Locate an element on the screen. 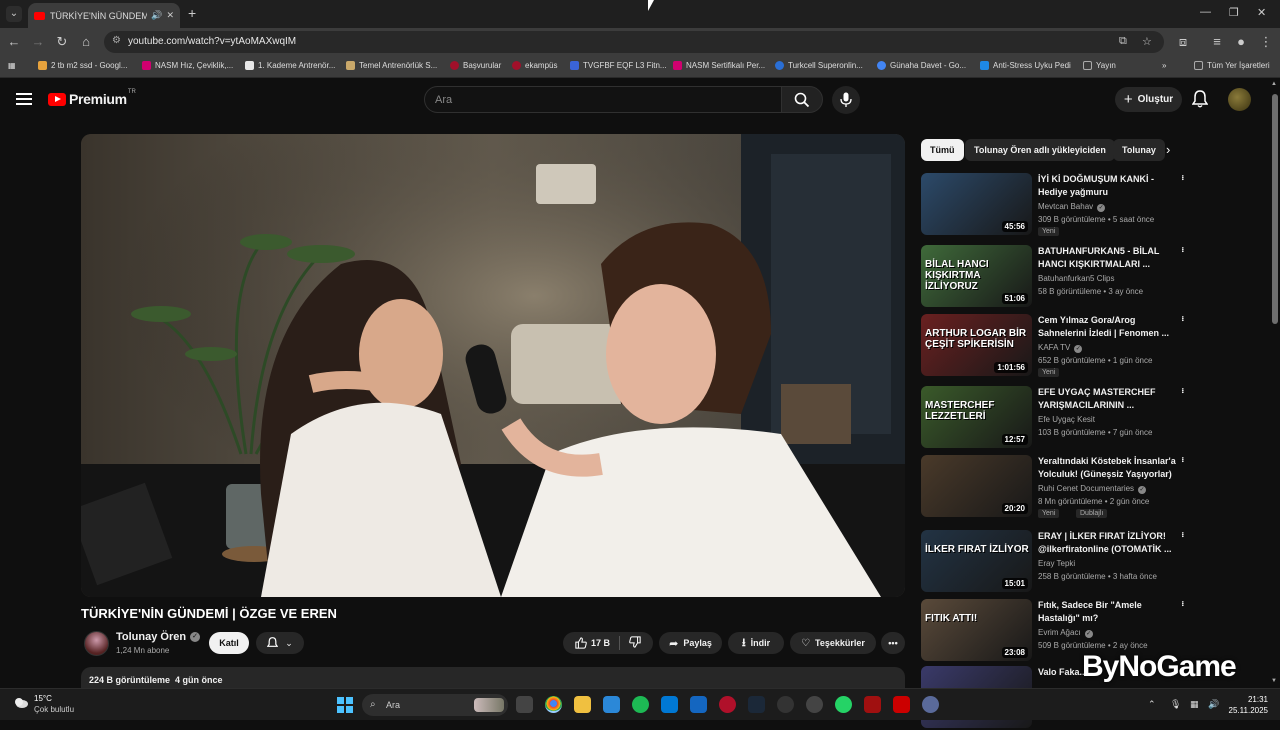  taskbar-search: ⌕ Ara is located at coordinates (435, 705).